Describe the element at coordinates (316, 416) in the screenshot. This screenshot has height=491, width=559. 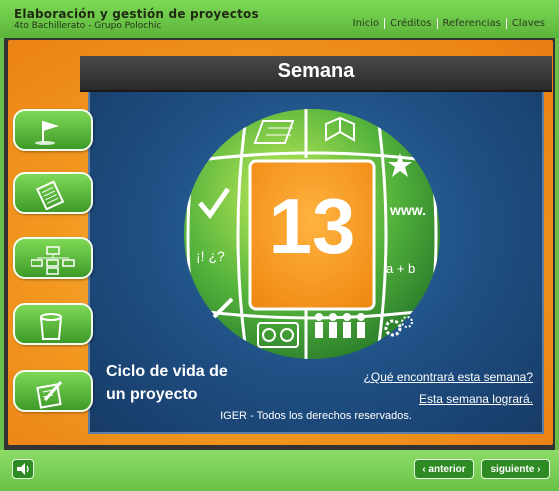
I see `copyright: IGER - Todos los derechos reservados.` at that location.